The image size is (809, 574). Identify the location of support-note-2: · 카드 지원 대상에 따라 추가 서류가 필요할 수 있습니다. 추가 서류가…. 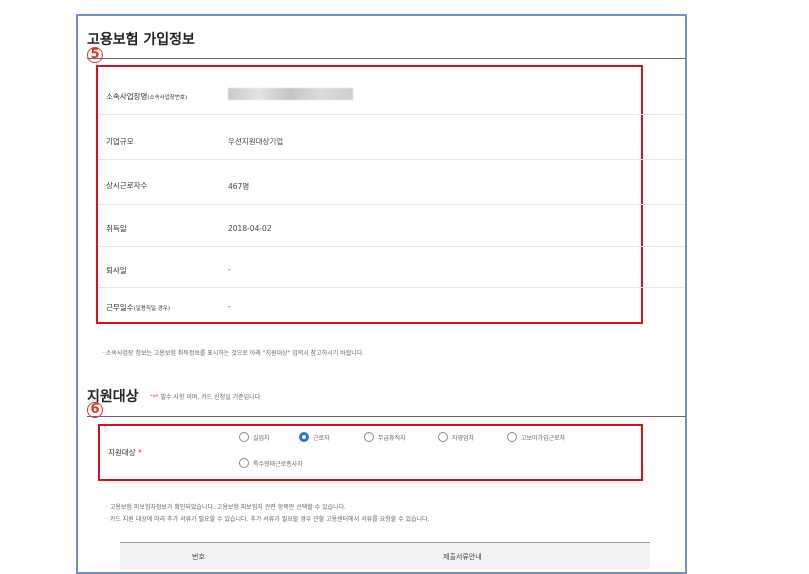
(268, 519).